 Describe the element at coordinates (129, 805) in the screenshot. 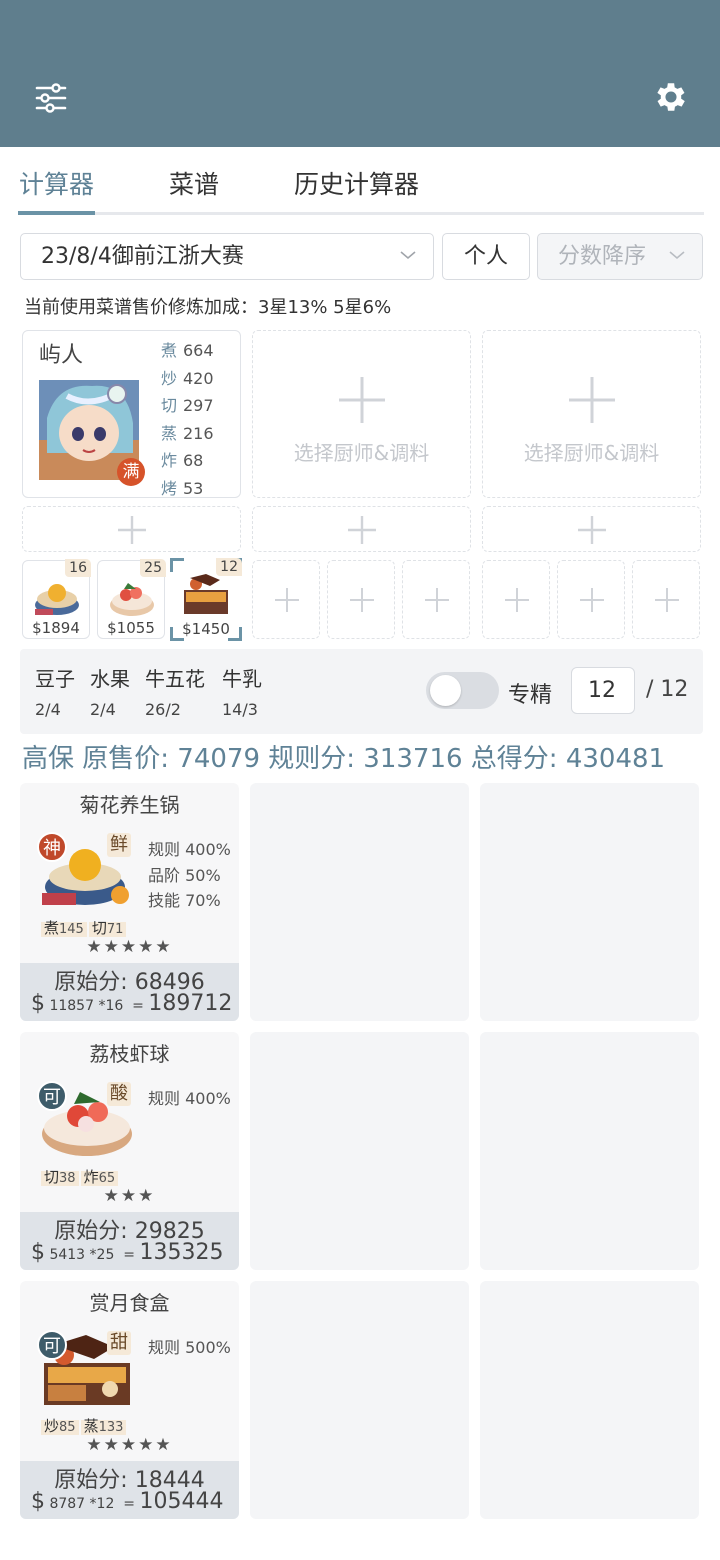

I see `dish-title: 菊花养生锅` at that location.